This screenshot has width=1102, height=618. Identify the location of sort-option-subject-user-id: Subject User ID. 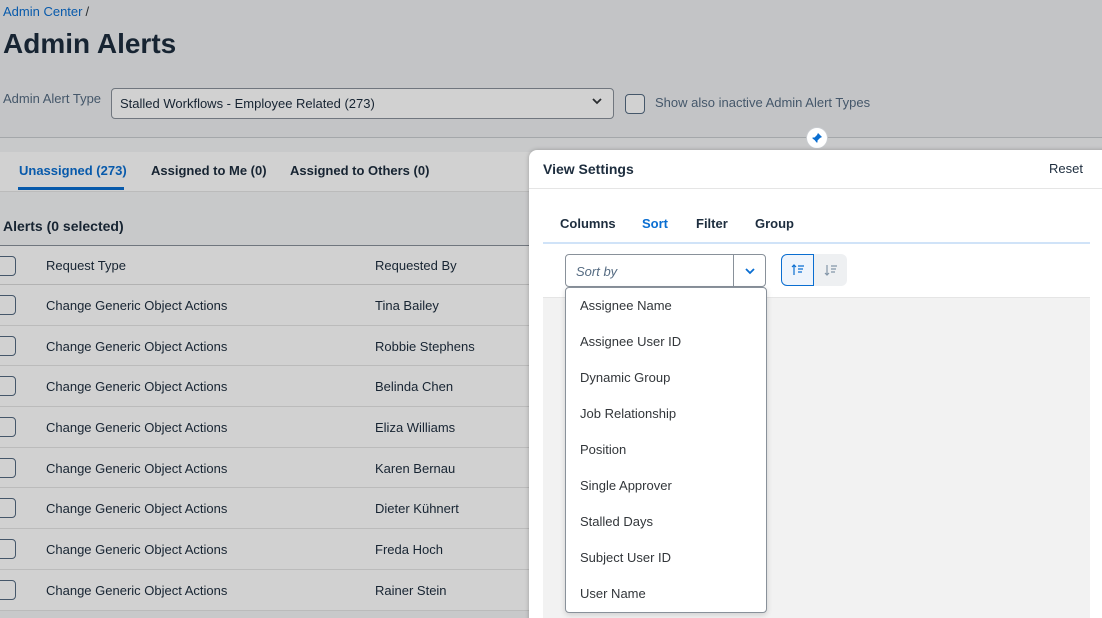
(666, 558).